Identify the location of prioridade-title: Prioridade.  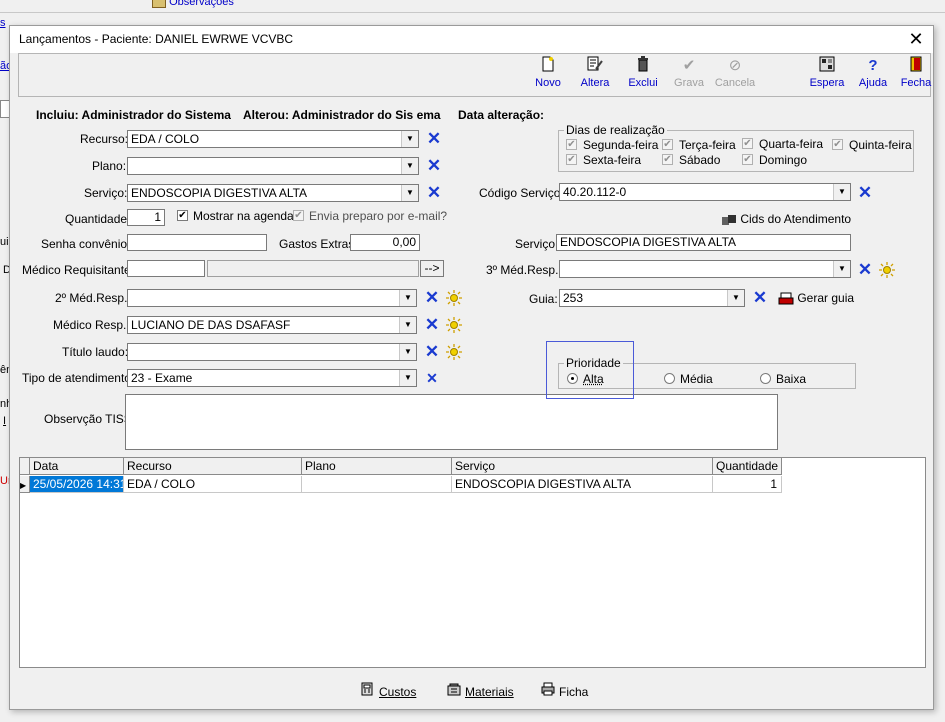
(593, 363).